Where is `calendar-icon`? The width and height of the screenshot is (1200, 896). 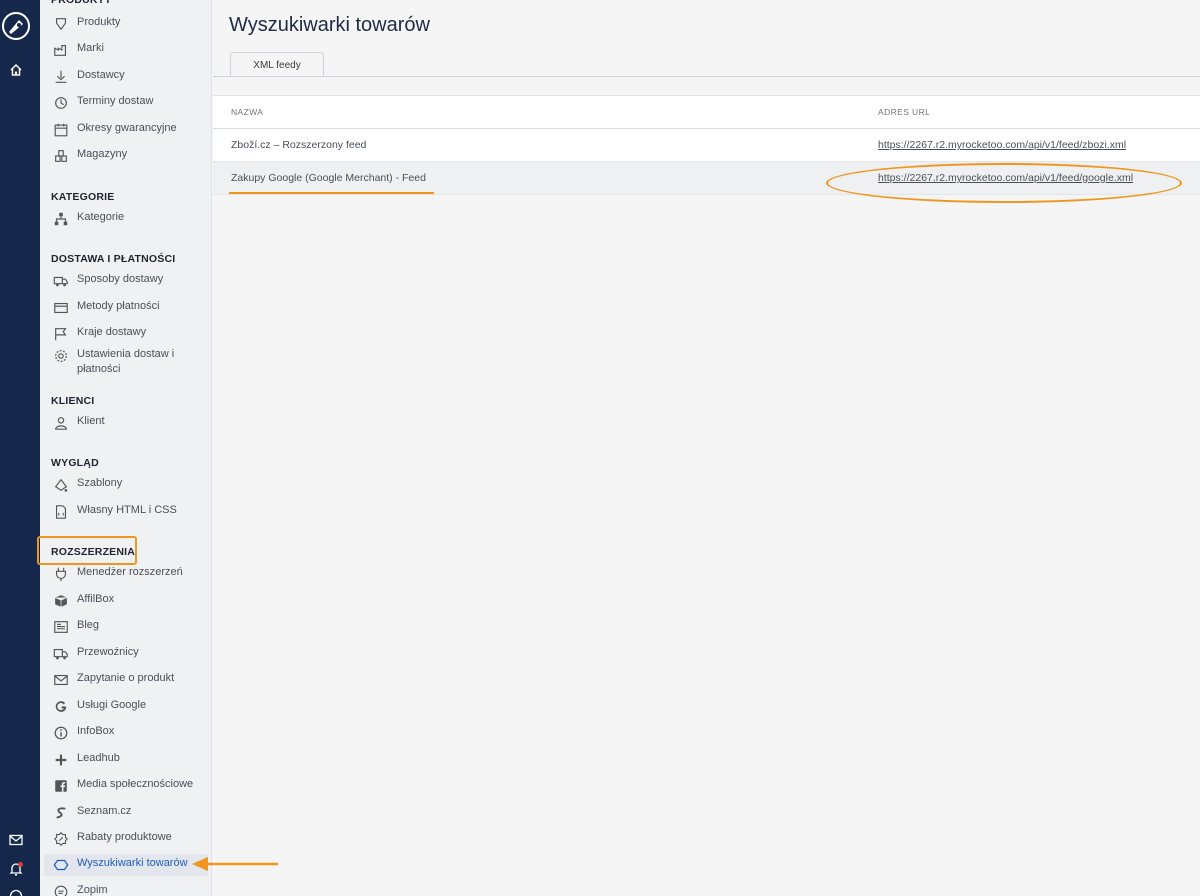 calendar-icon is located at coordinates (61, 130).